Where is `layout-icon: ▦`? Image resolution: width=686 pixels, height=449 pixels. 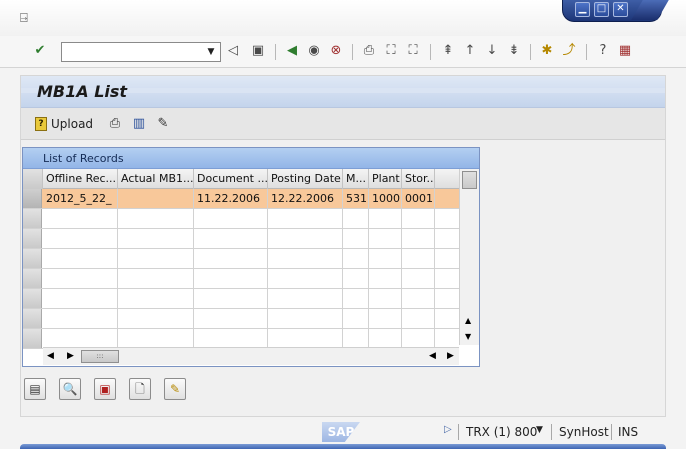 layout-icon: ▦ is located at coordinates (625, 51).